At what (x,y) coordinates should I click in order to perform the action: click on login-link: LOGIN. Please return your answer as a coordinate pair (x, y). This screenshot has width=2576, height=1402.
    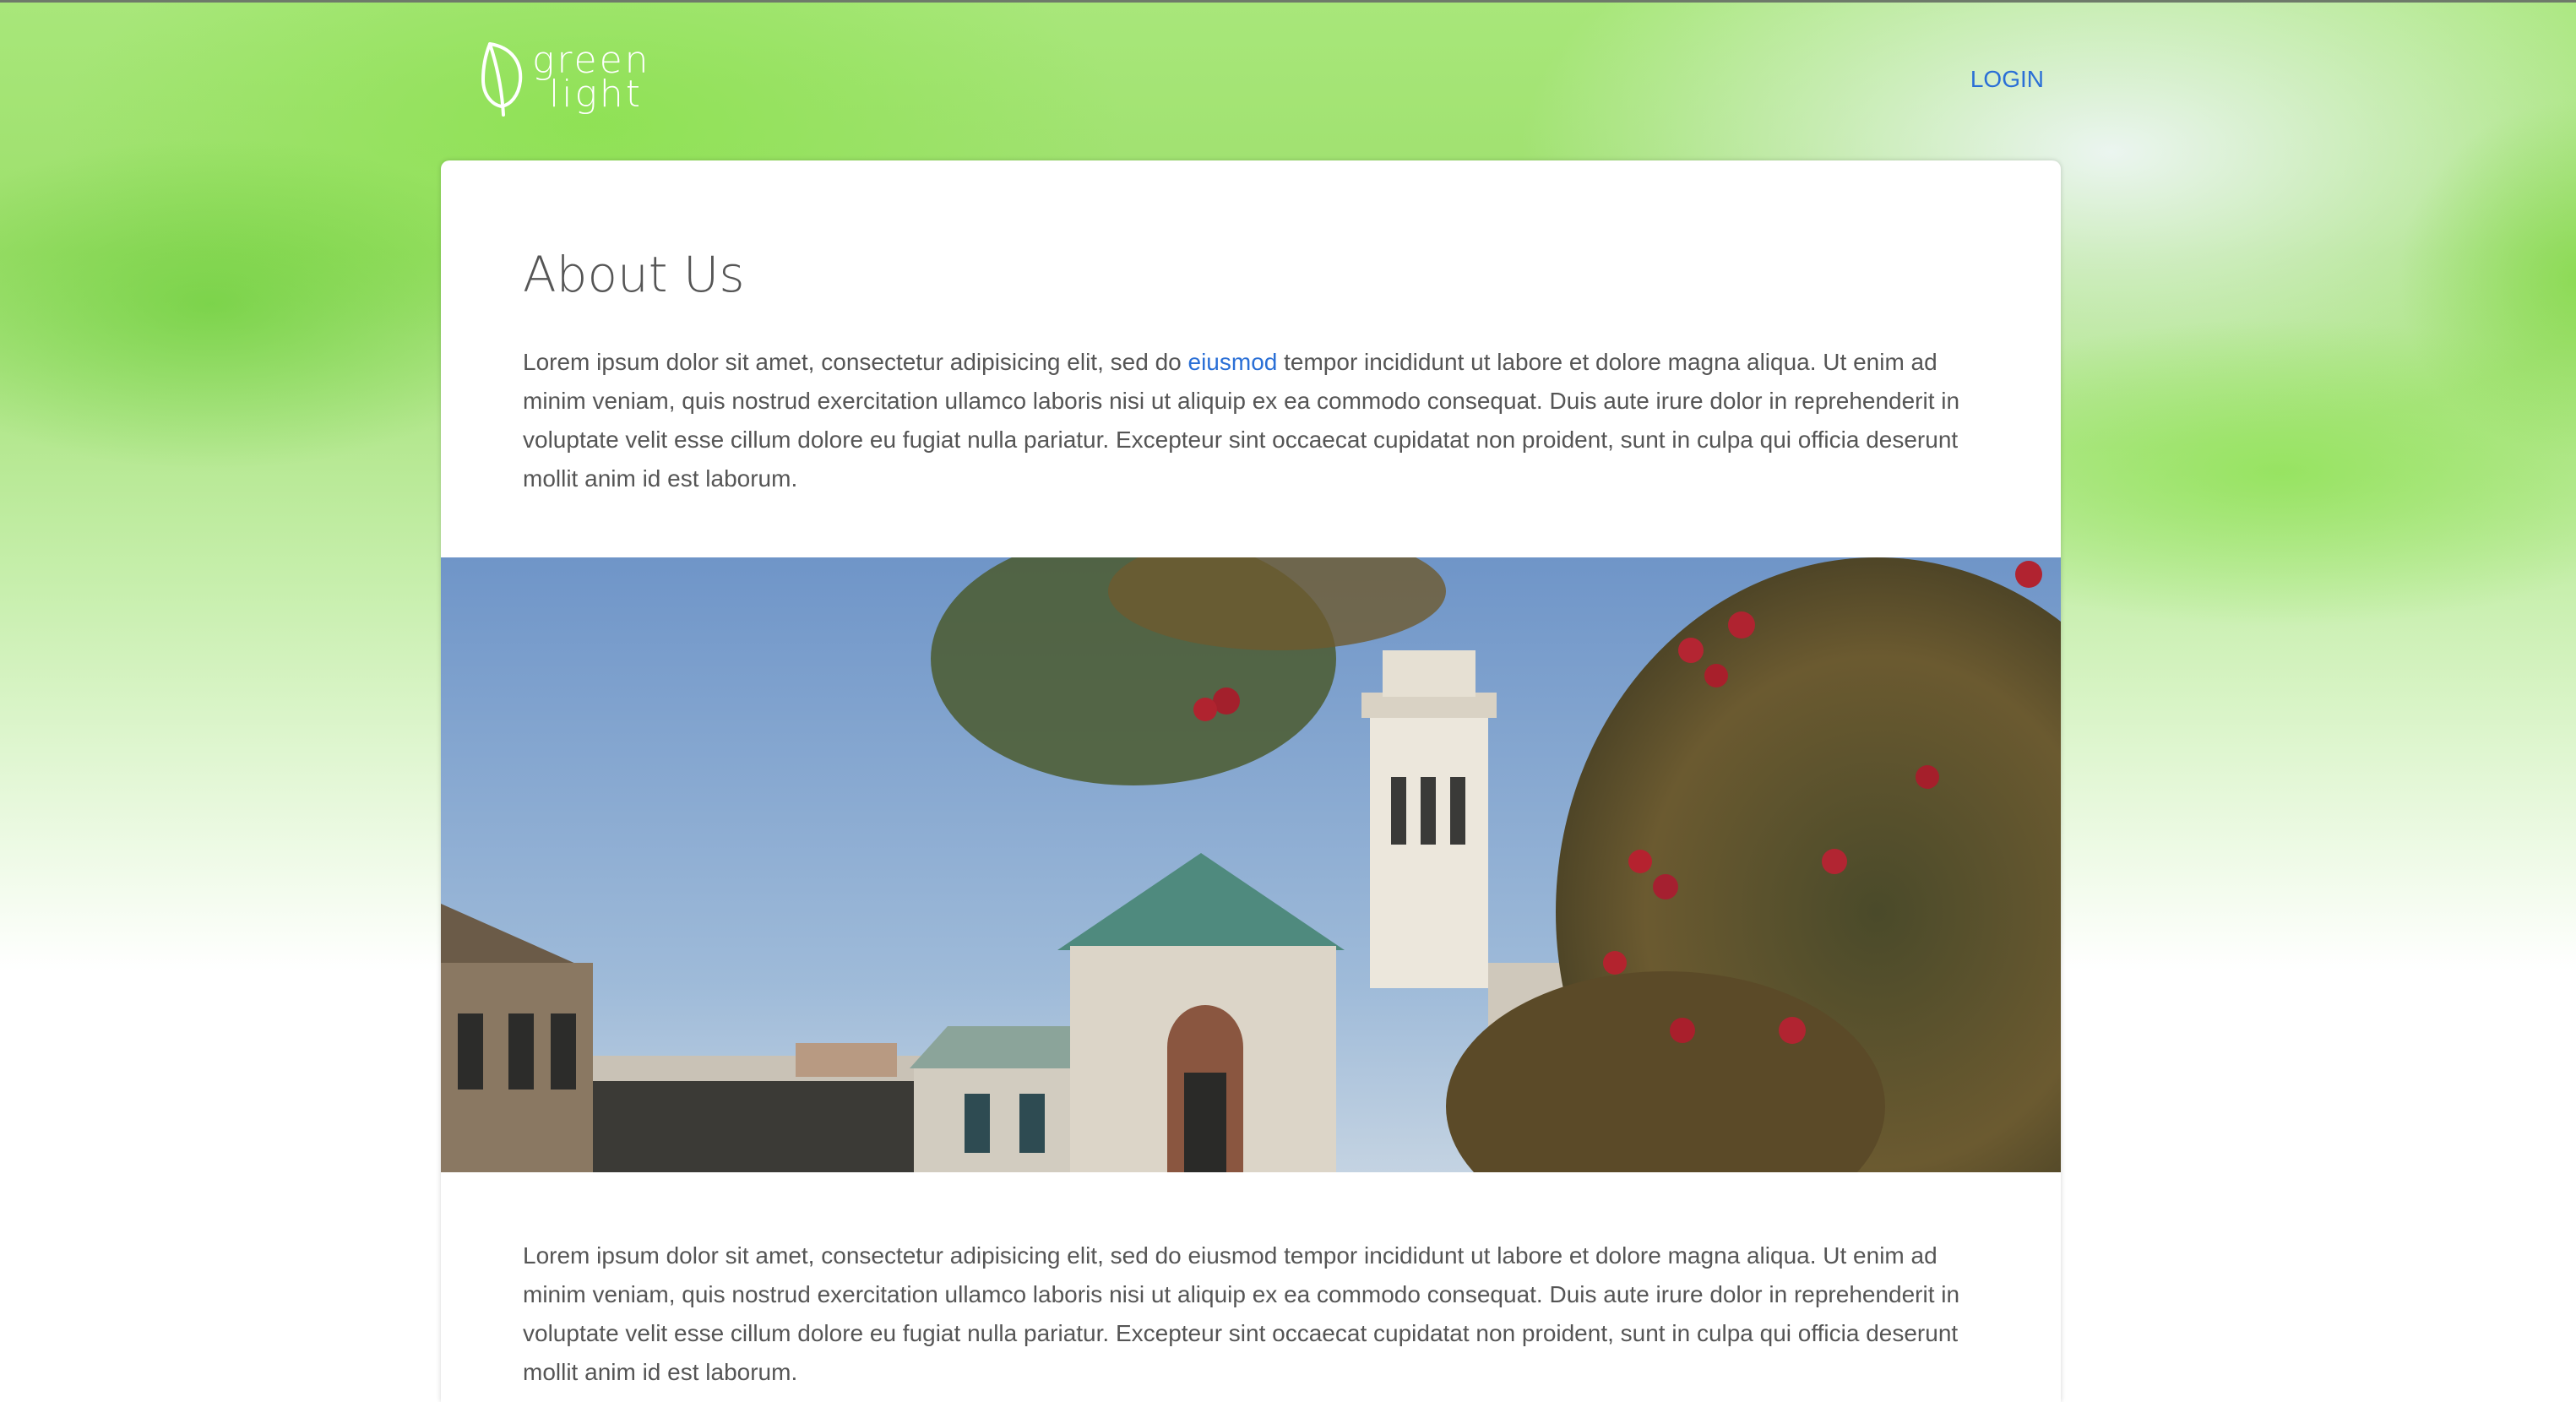
    Looking at the image, I should click on (1985, 79).